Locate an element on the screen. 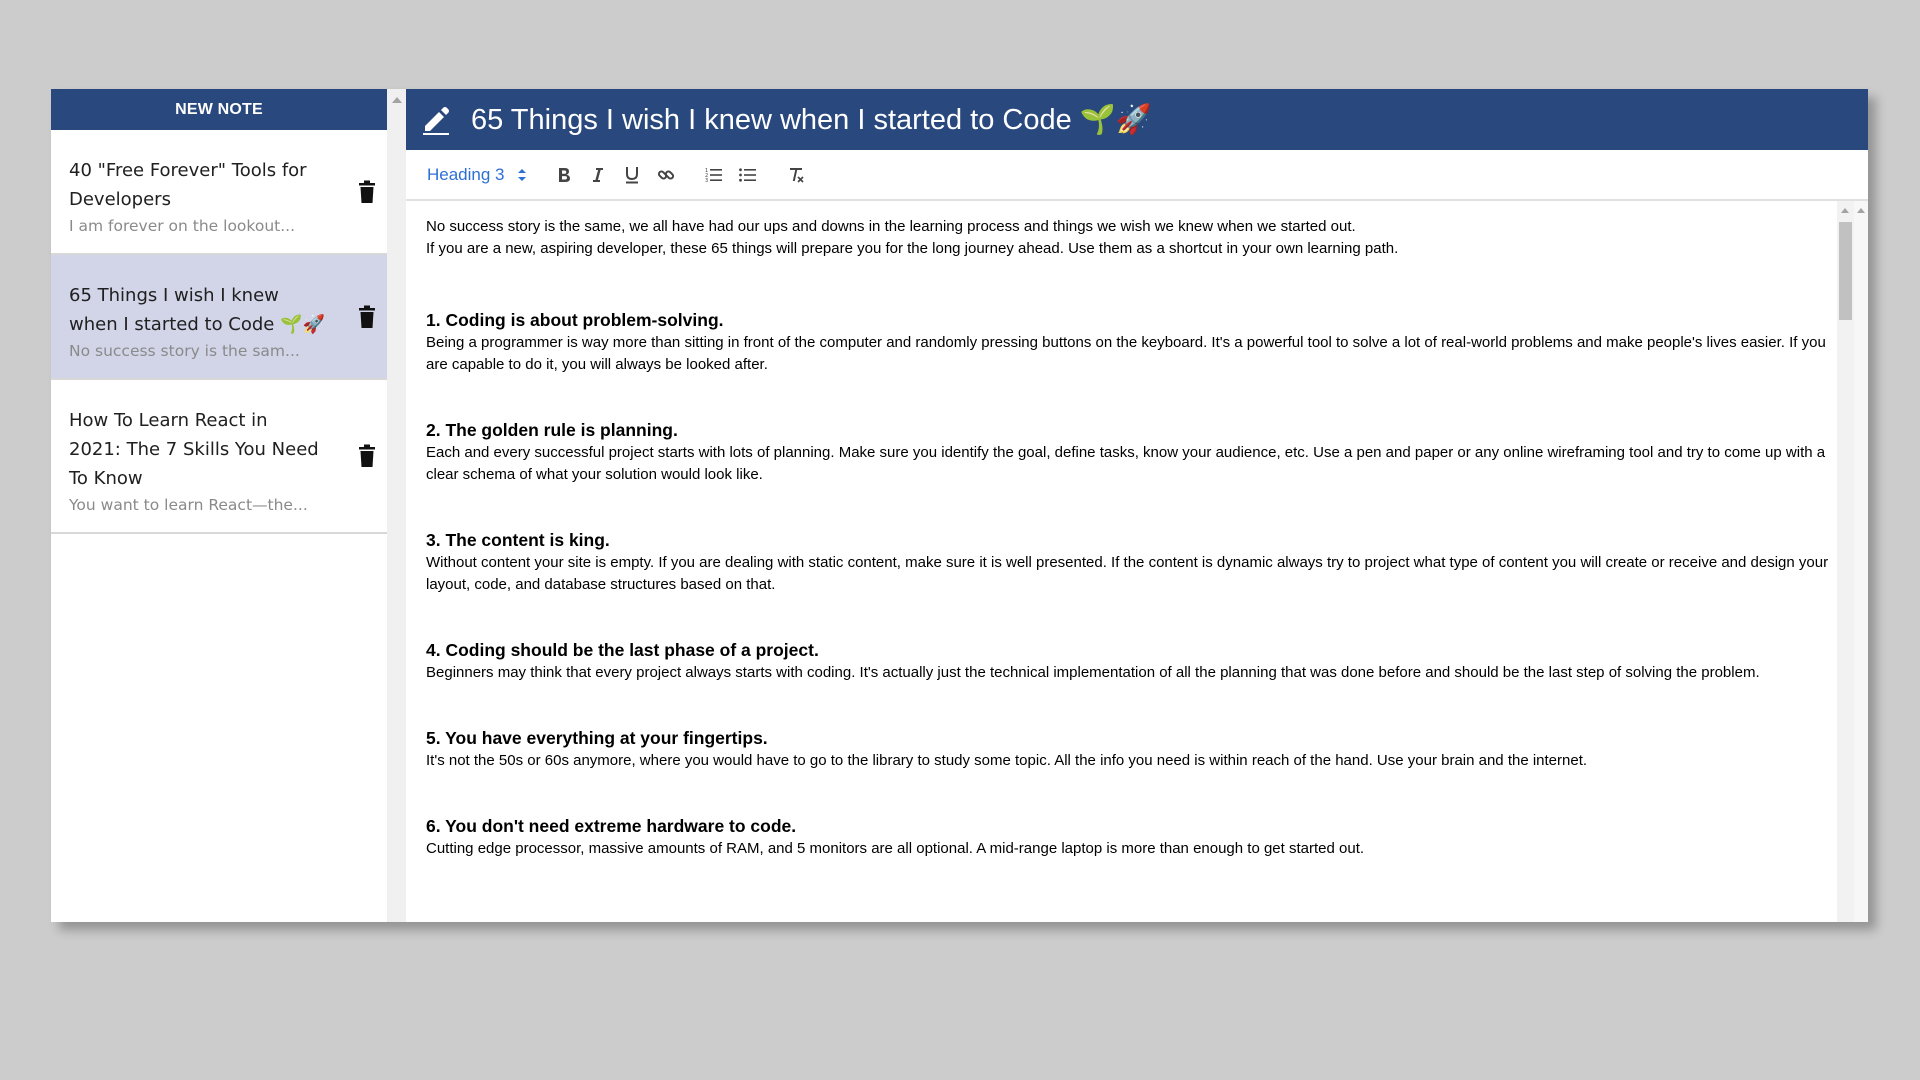 The height and width of the screenshot is (1080, 1920). sidebar-scrollbar is located at coordinates (396, 505).